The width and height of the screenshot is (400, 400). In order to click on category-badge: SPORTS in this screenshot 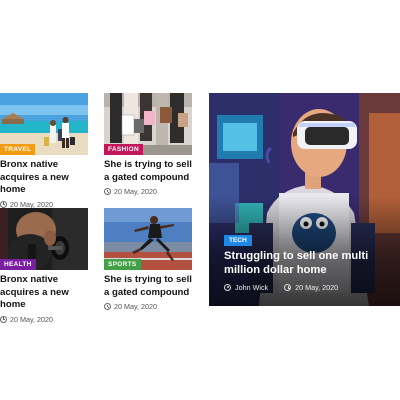, I will do `click(122, 264)`.